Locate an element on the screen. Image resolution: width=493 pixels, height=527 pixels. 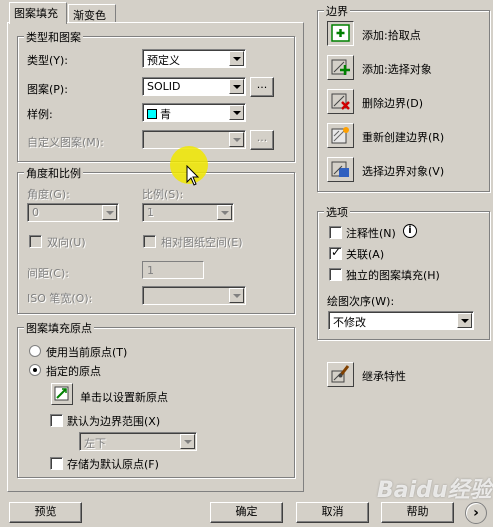
tab-gradient-label: 渐变色 is located at coordinates (89, 15).